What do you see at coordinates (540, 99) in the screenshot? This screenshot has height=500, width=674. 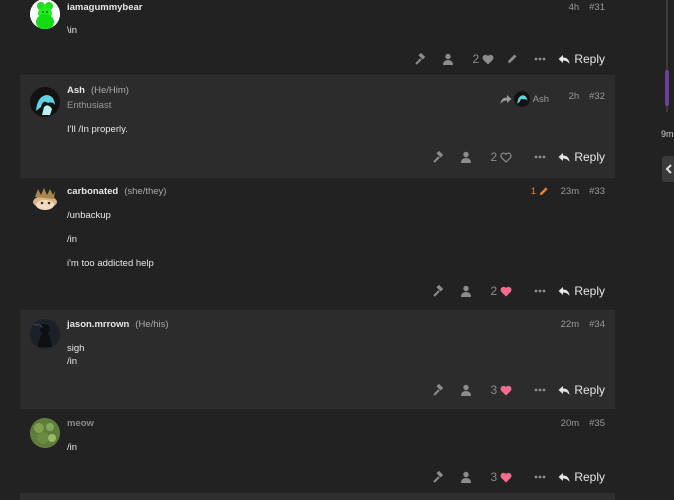 I see `reply-to-username: Ash` at bounding box center [540, 99].